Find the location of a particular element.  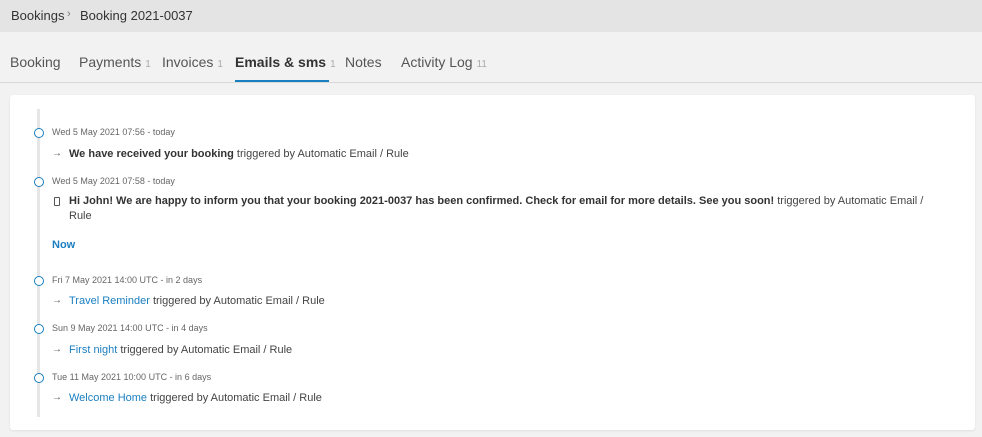

entry-timestamp: Wed 5 May 2021 07:56 - today is located at coordinates (113, 132).